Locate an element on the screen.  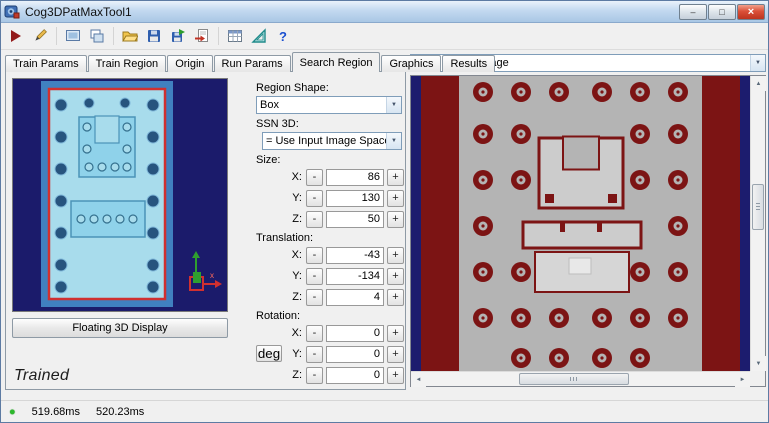
rotation-y-decrement-button: - is located at coordinates (314, 354).